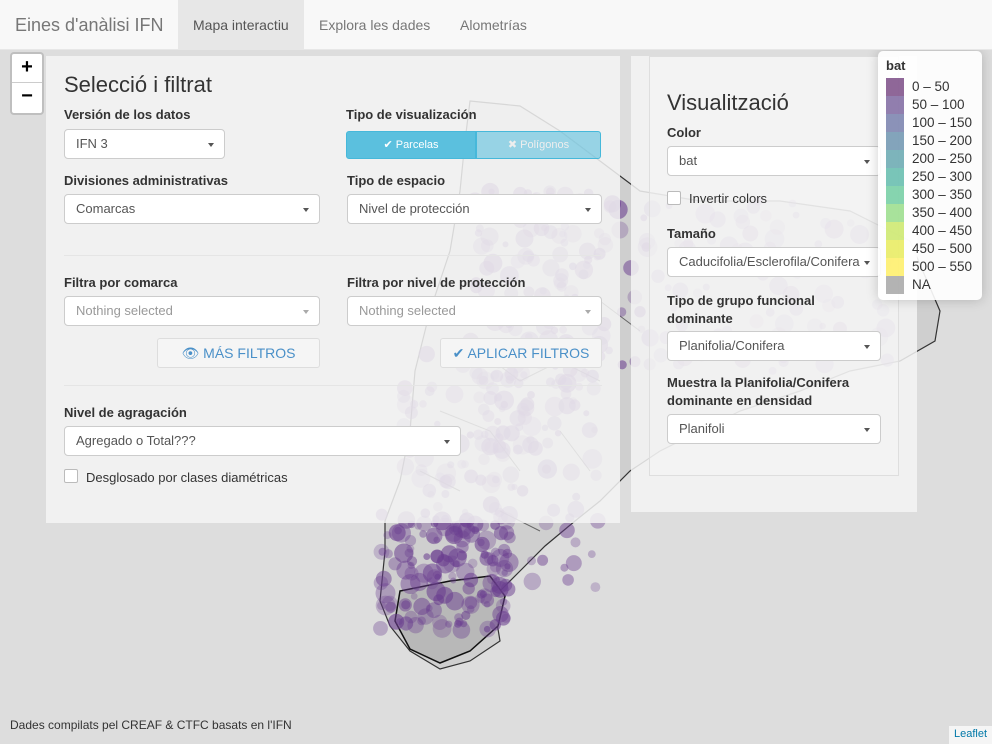  Describe the element at coordinates (942, 176) in the screenshot. I see `legend-label: 250 – 300` at that location.